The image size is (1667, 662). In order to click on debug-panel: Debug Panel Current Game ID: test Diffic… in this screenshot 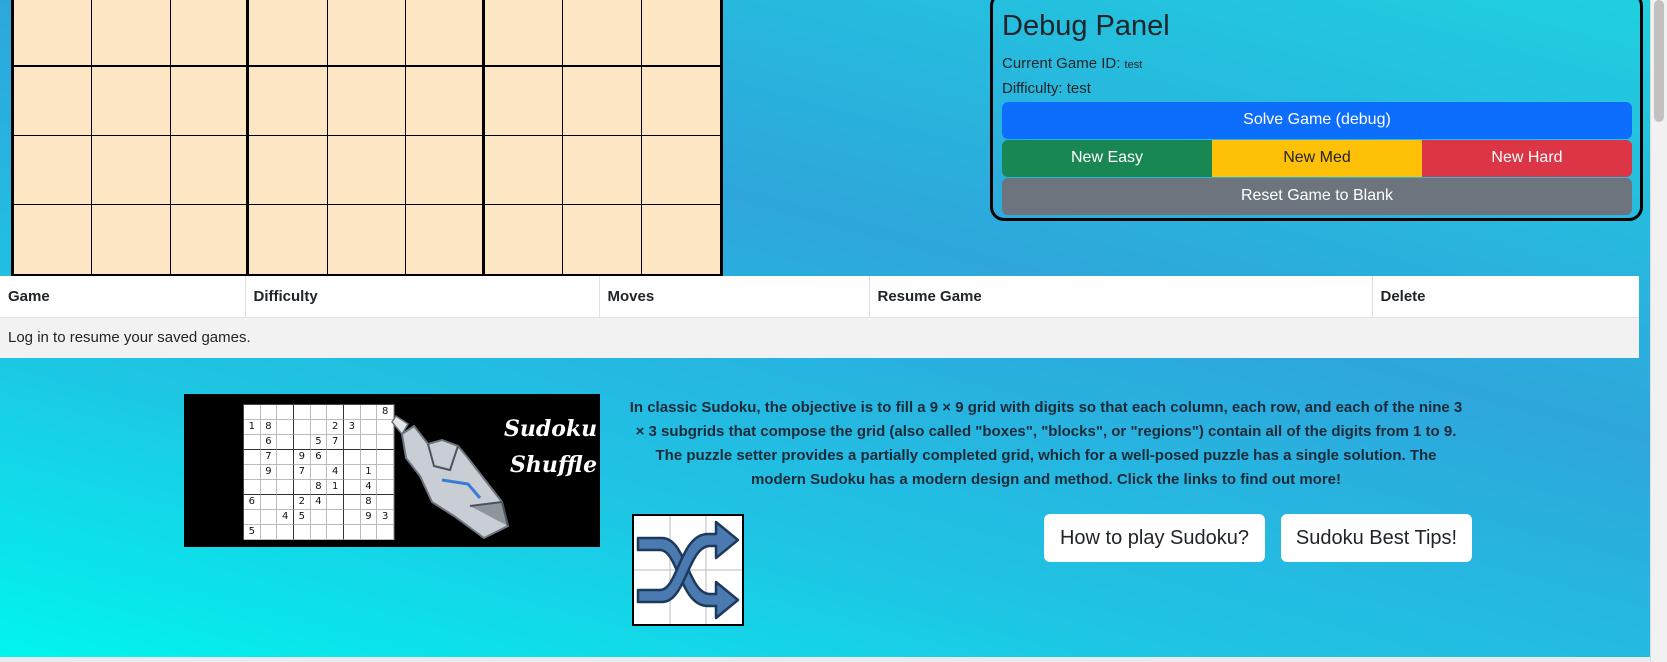, I will do `click(1316, 110)`.